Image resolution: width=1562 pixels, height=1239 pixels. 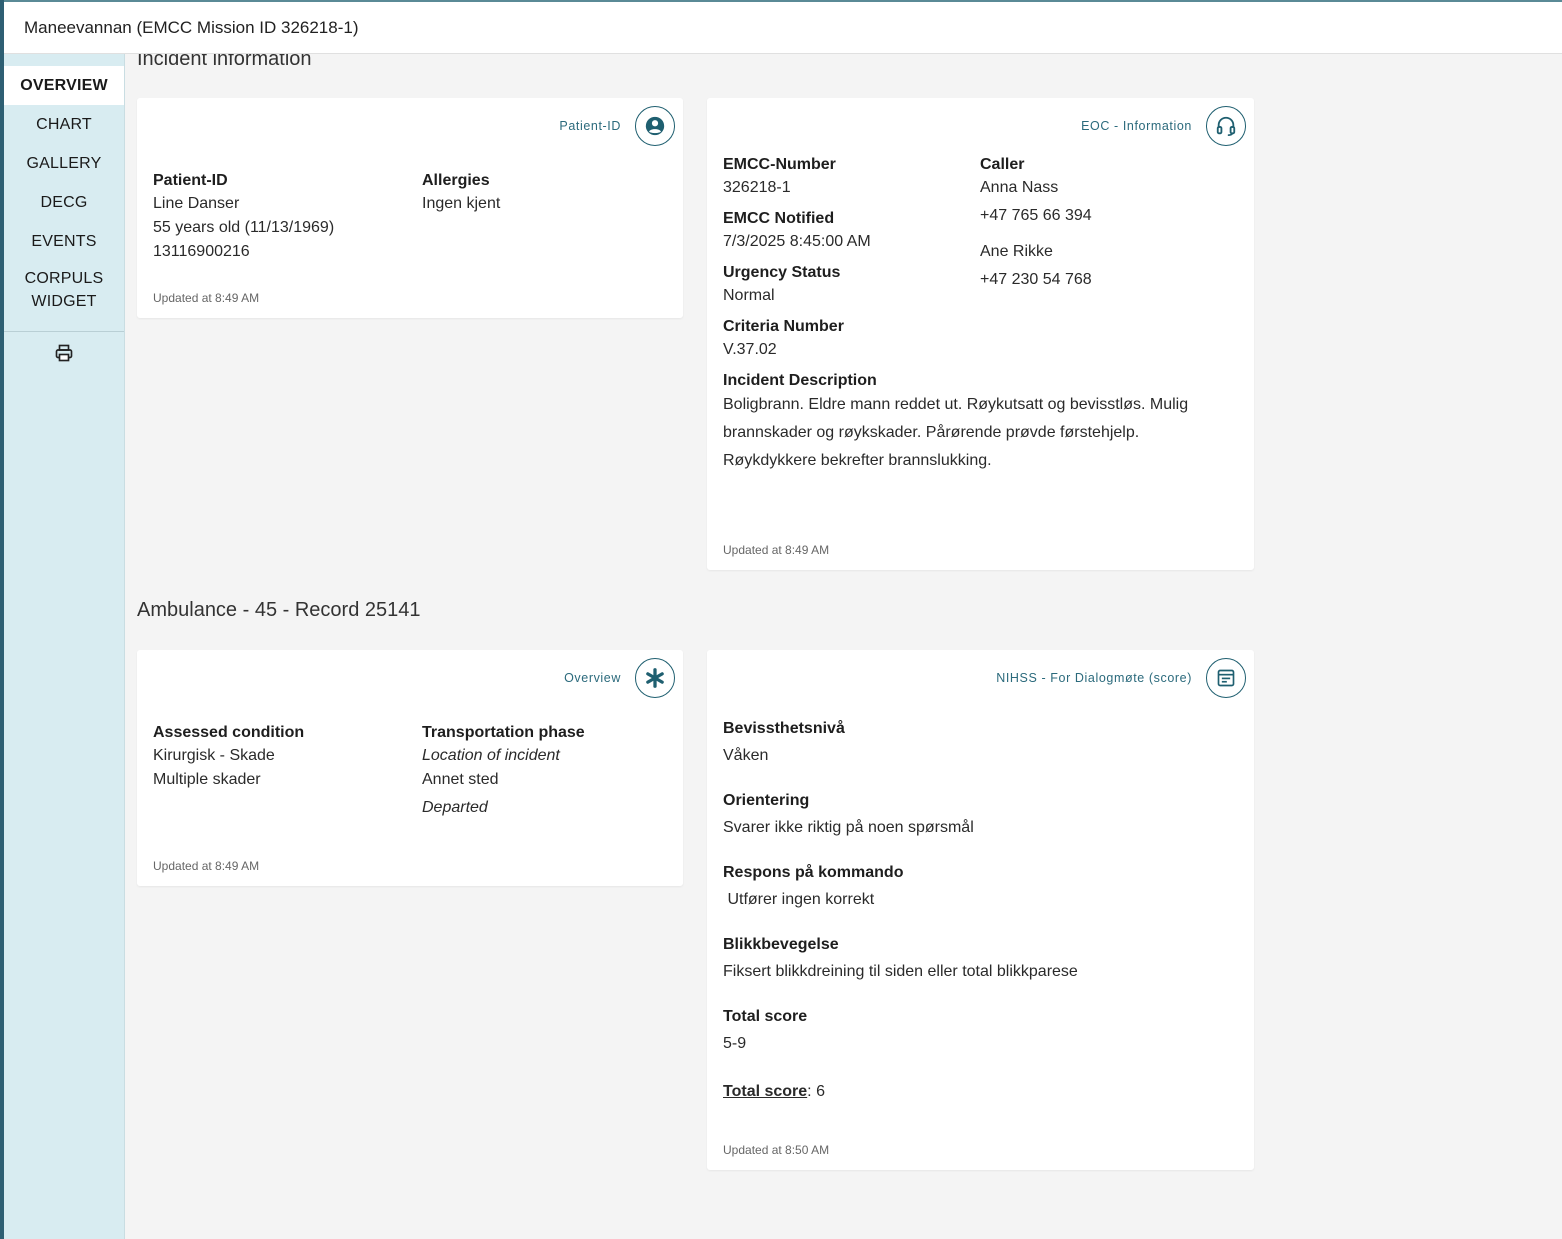 I want to click on assessed-condition-2: Multiple skader, so click(x=207, y=779).